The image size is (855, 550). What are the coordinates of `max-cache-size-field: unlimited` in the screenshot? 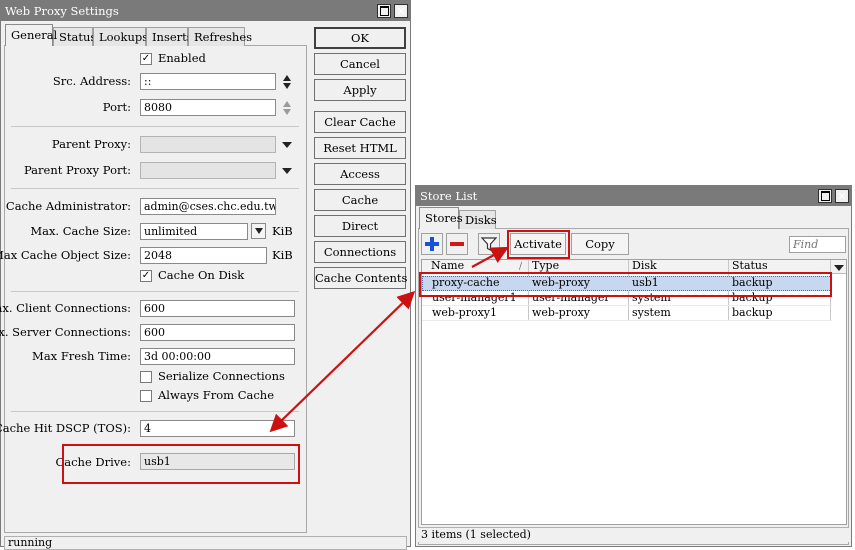 It's located at (194, 231).